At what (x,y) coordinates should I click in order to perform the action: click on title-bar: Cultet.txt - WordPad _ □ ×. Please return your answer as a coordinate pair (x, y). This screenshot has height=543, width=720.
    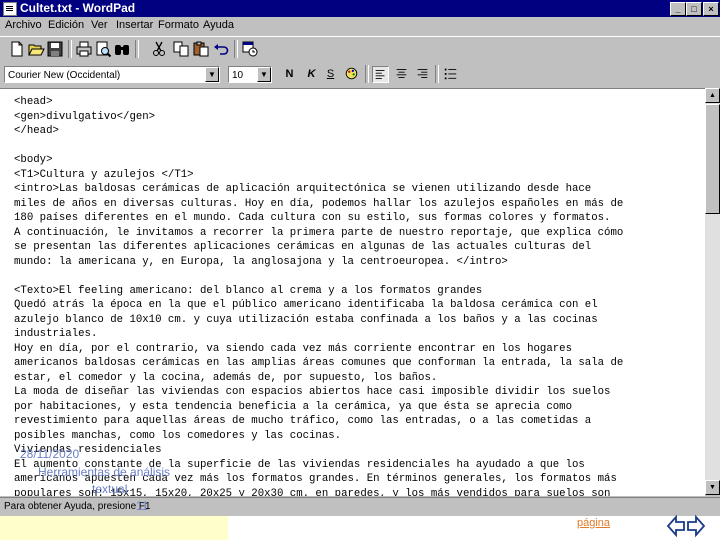
    Looking at the image, I should click on (360, 8).